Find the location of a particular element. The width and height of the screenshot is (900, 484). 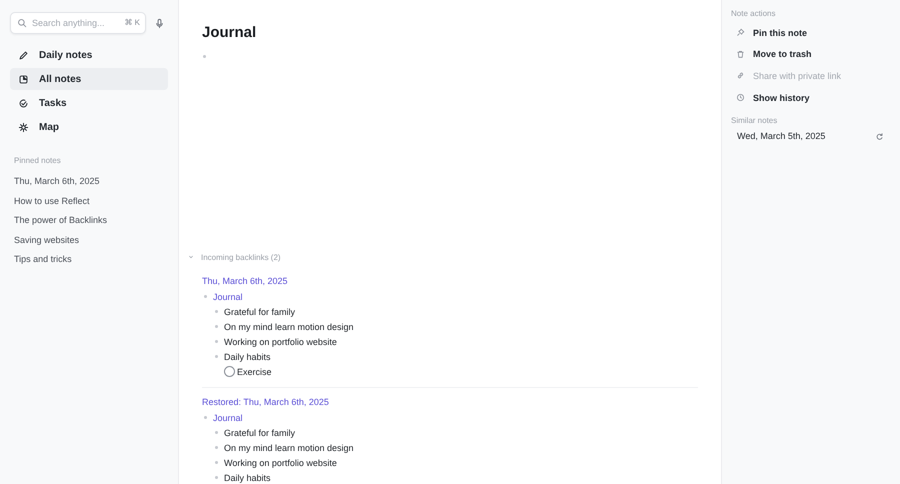

pinned-note-link: Tips and tricks is located at coordinates (91, 260).